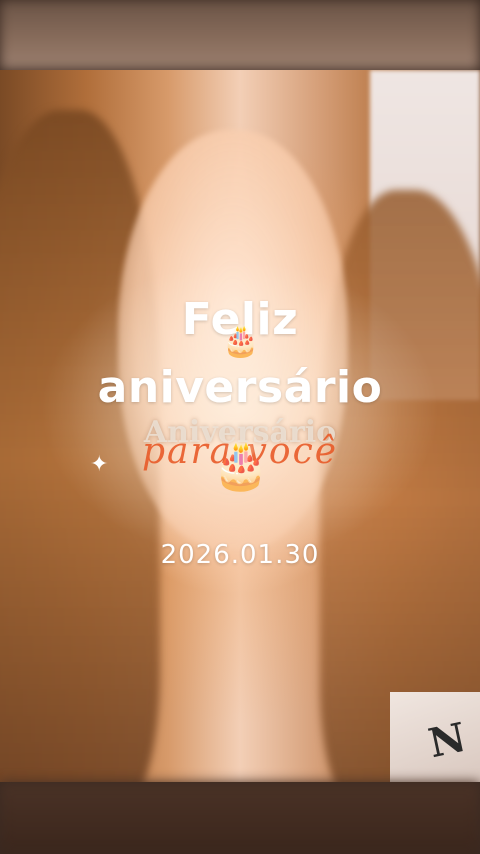  Describe the element at coordinates (240, 818) in the screenshot. I see `bottom-blurred-band` at that location.